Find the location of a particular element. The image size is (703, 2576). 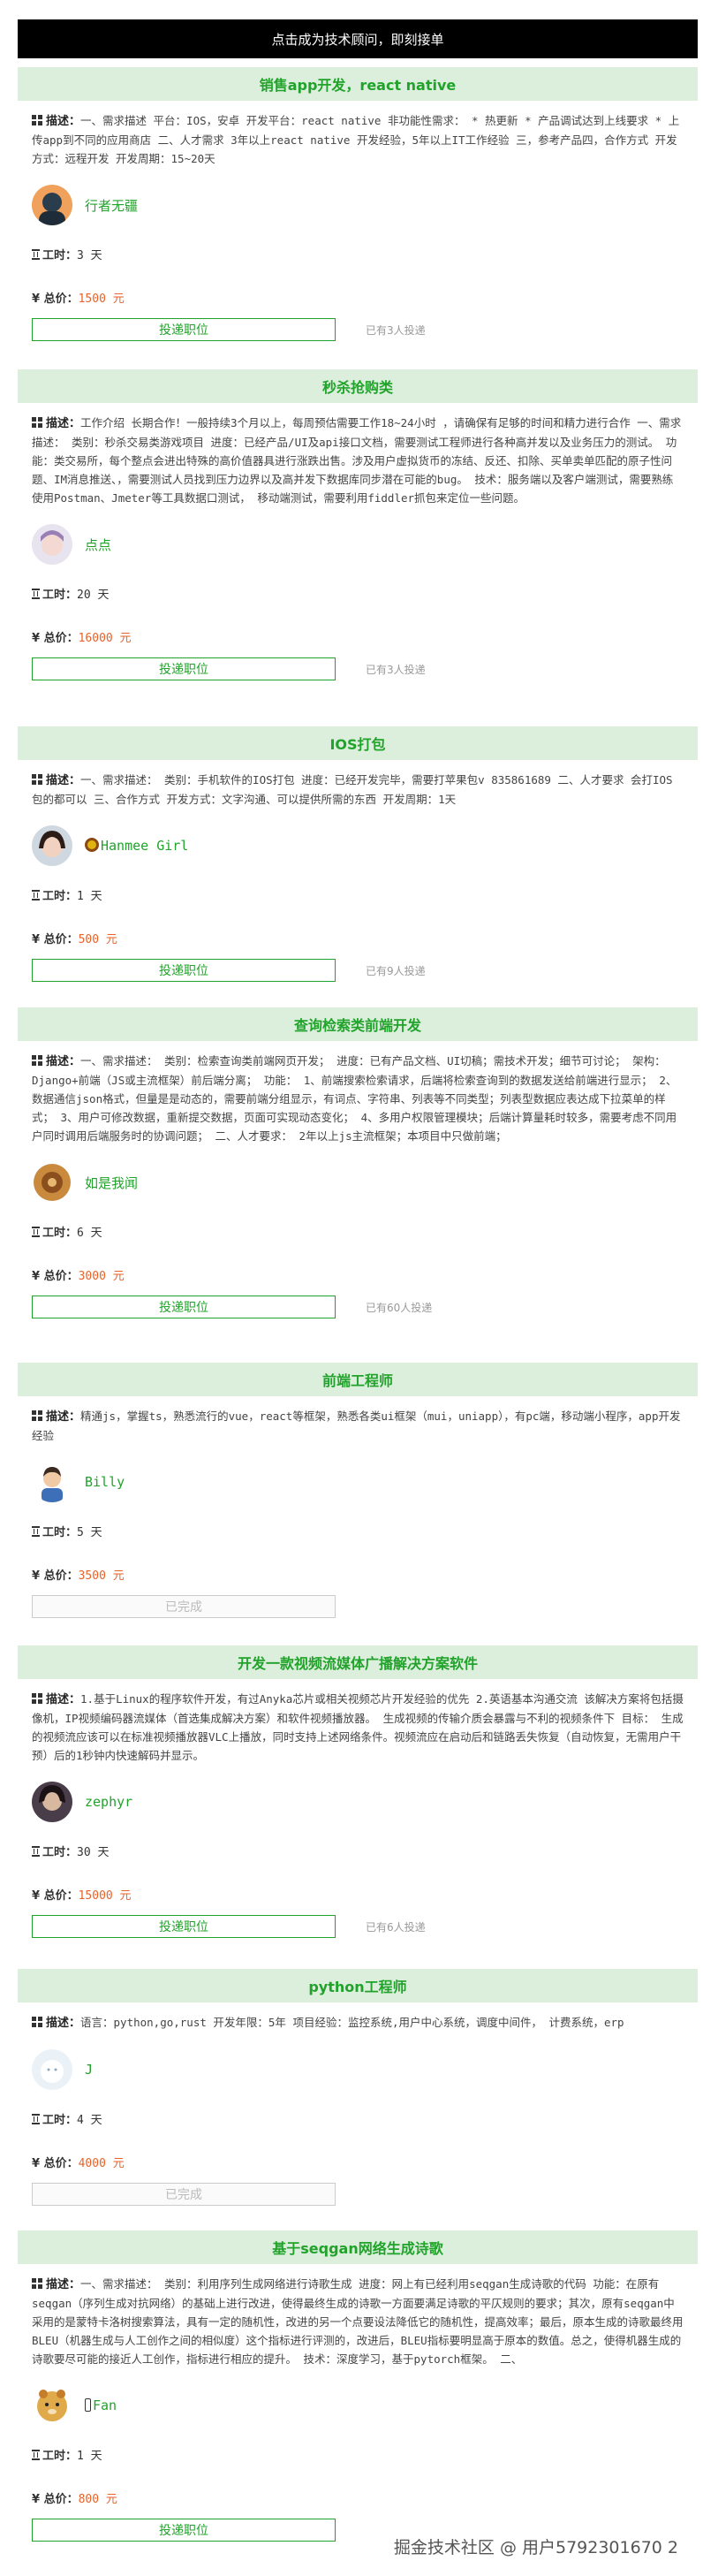

price-row: ¥ 总价：16000 元 is located at coordinates (82, 638).